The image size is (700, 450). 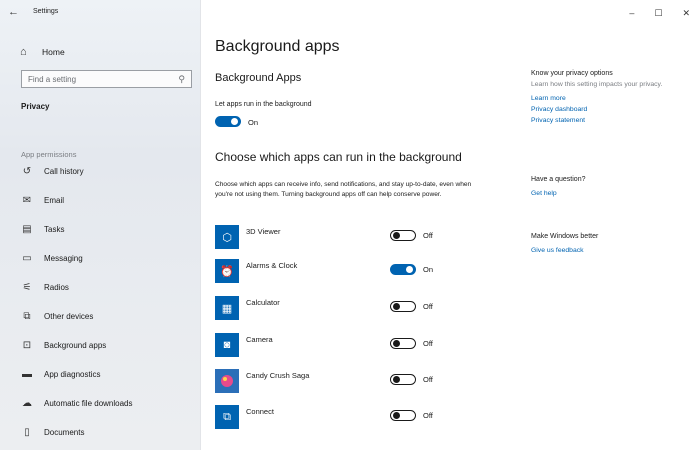 I want to click on minimize-icon: –, so click(x=631, y=13).